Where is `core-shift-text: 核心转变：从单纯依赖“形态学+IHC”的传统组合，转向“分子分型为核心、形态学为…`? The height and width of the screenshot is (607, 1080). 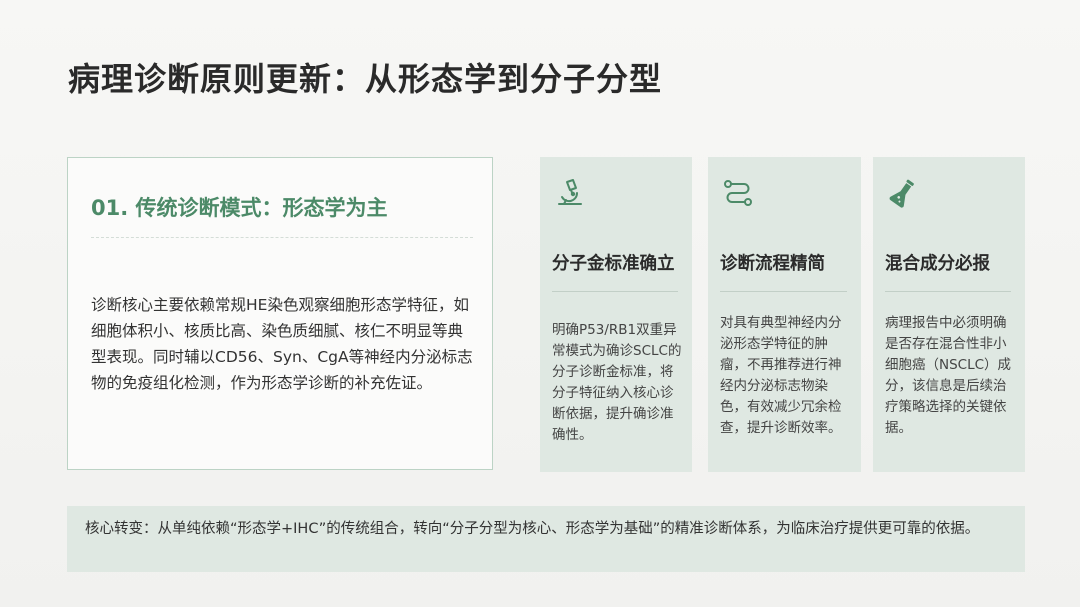 core-shift-text: 核心转变：从单纯依赖“形态学+IHC”的传统组合，转向“分子分型为核心、形态学为… is located at coordinates (532, 529).